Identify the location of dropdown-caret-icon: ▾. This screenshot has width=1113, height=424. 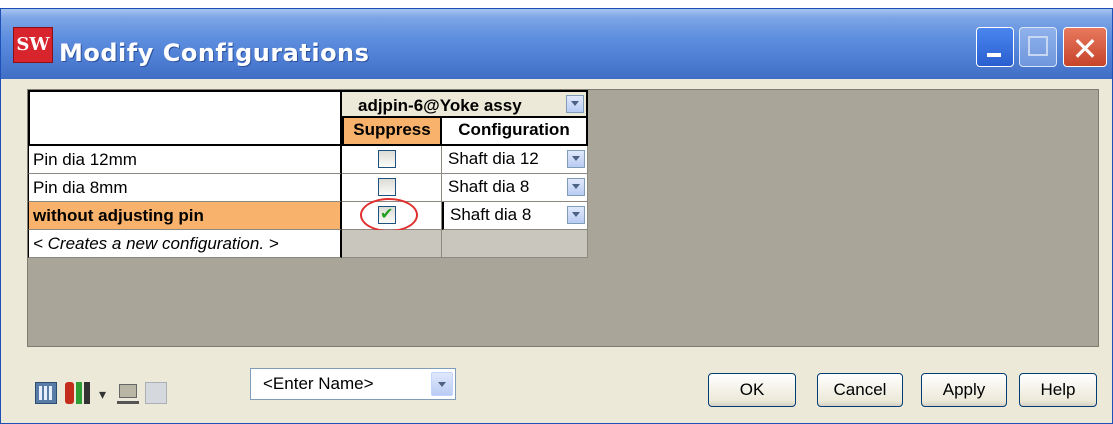
(103, 394).